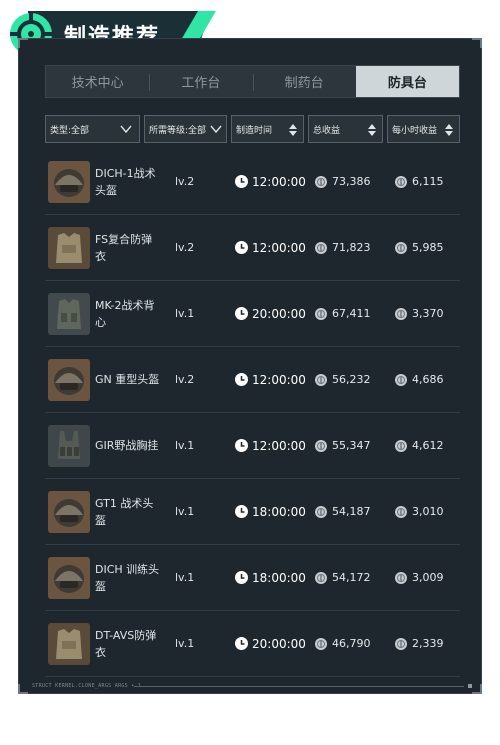  I want to click on hourly-profit-value: 5,985, so click(428, 247).